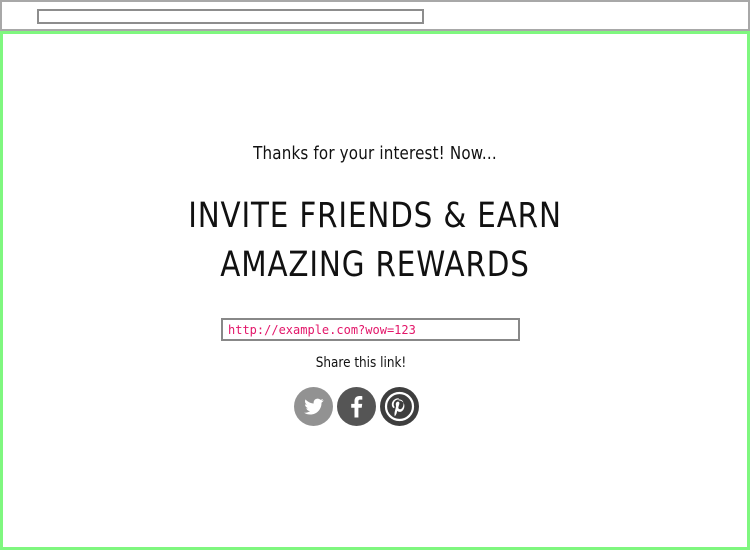 This screenshot has height=550, width=750. I want to click on address-bar, so click(230, 16).